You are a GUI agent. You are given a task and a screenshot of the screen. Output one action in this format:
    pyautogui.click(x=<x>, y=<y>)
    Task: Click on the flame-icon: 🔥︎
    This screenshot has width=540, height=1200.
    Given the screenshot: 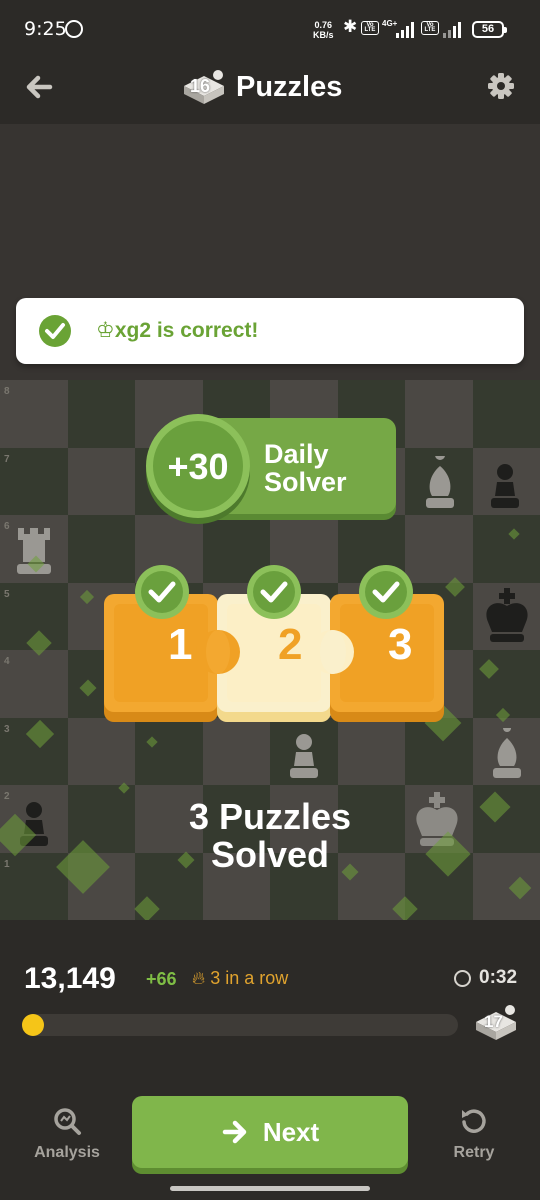 What is the action you would take?
    pyautogui.click(x=199, y=978)
    